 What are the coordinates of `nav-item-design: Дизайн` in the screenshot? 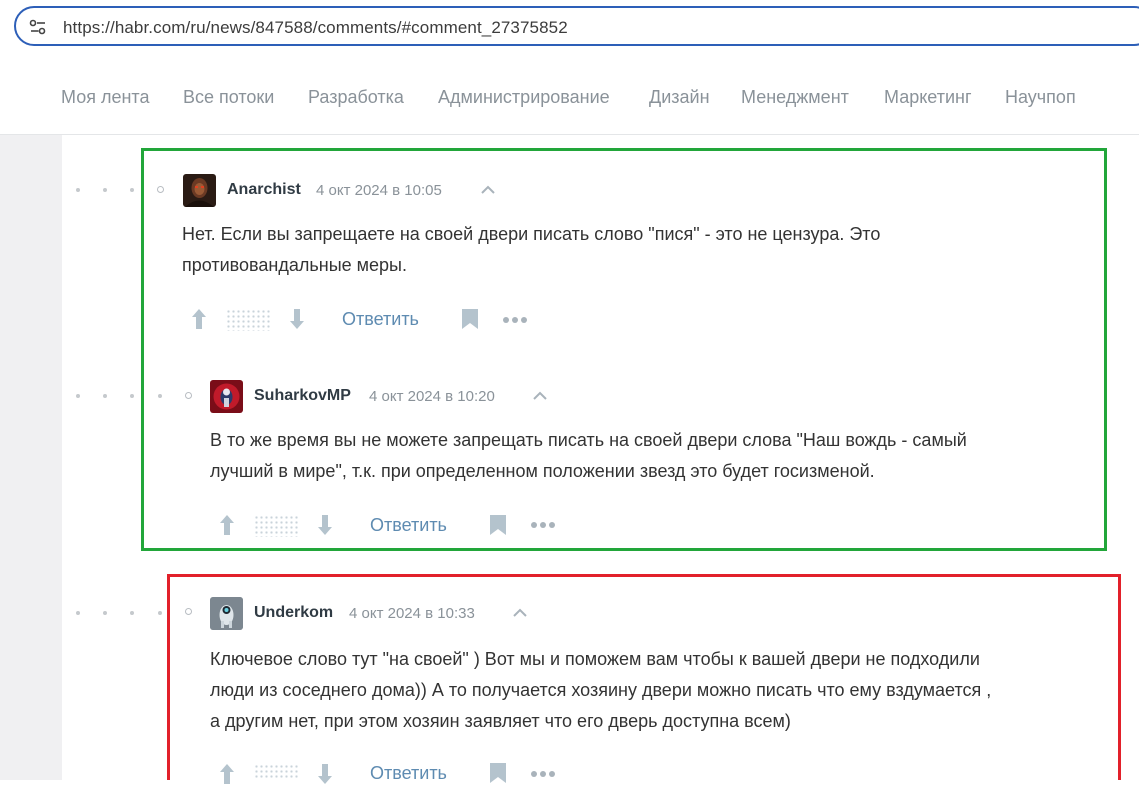 It's located at (679, 97).